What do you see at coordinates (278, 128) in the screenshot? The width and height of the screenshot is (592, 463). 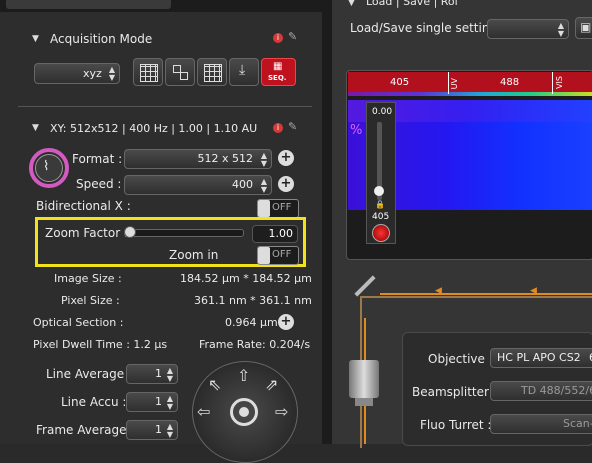 I see `info-icon-xy: i` at bounding box center [278, 128].